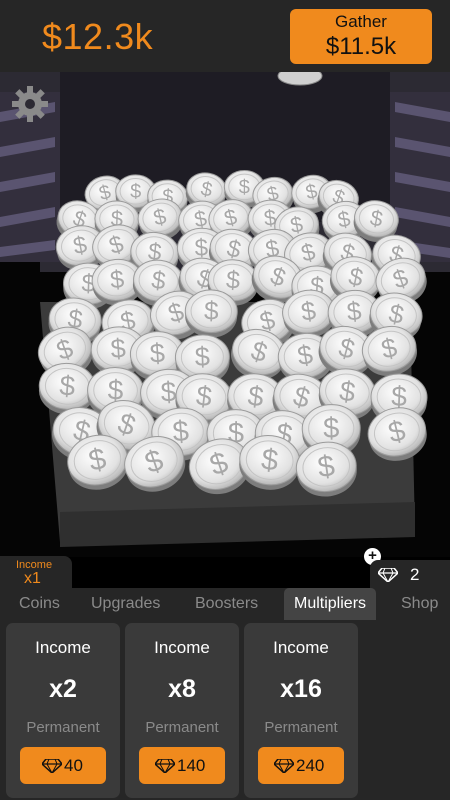 The image size is (450, 800). What do you see at coordinates (310, 765) in the screenshot?
I see `price-label: 240` at bounding box center [310, 765].